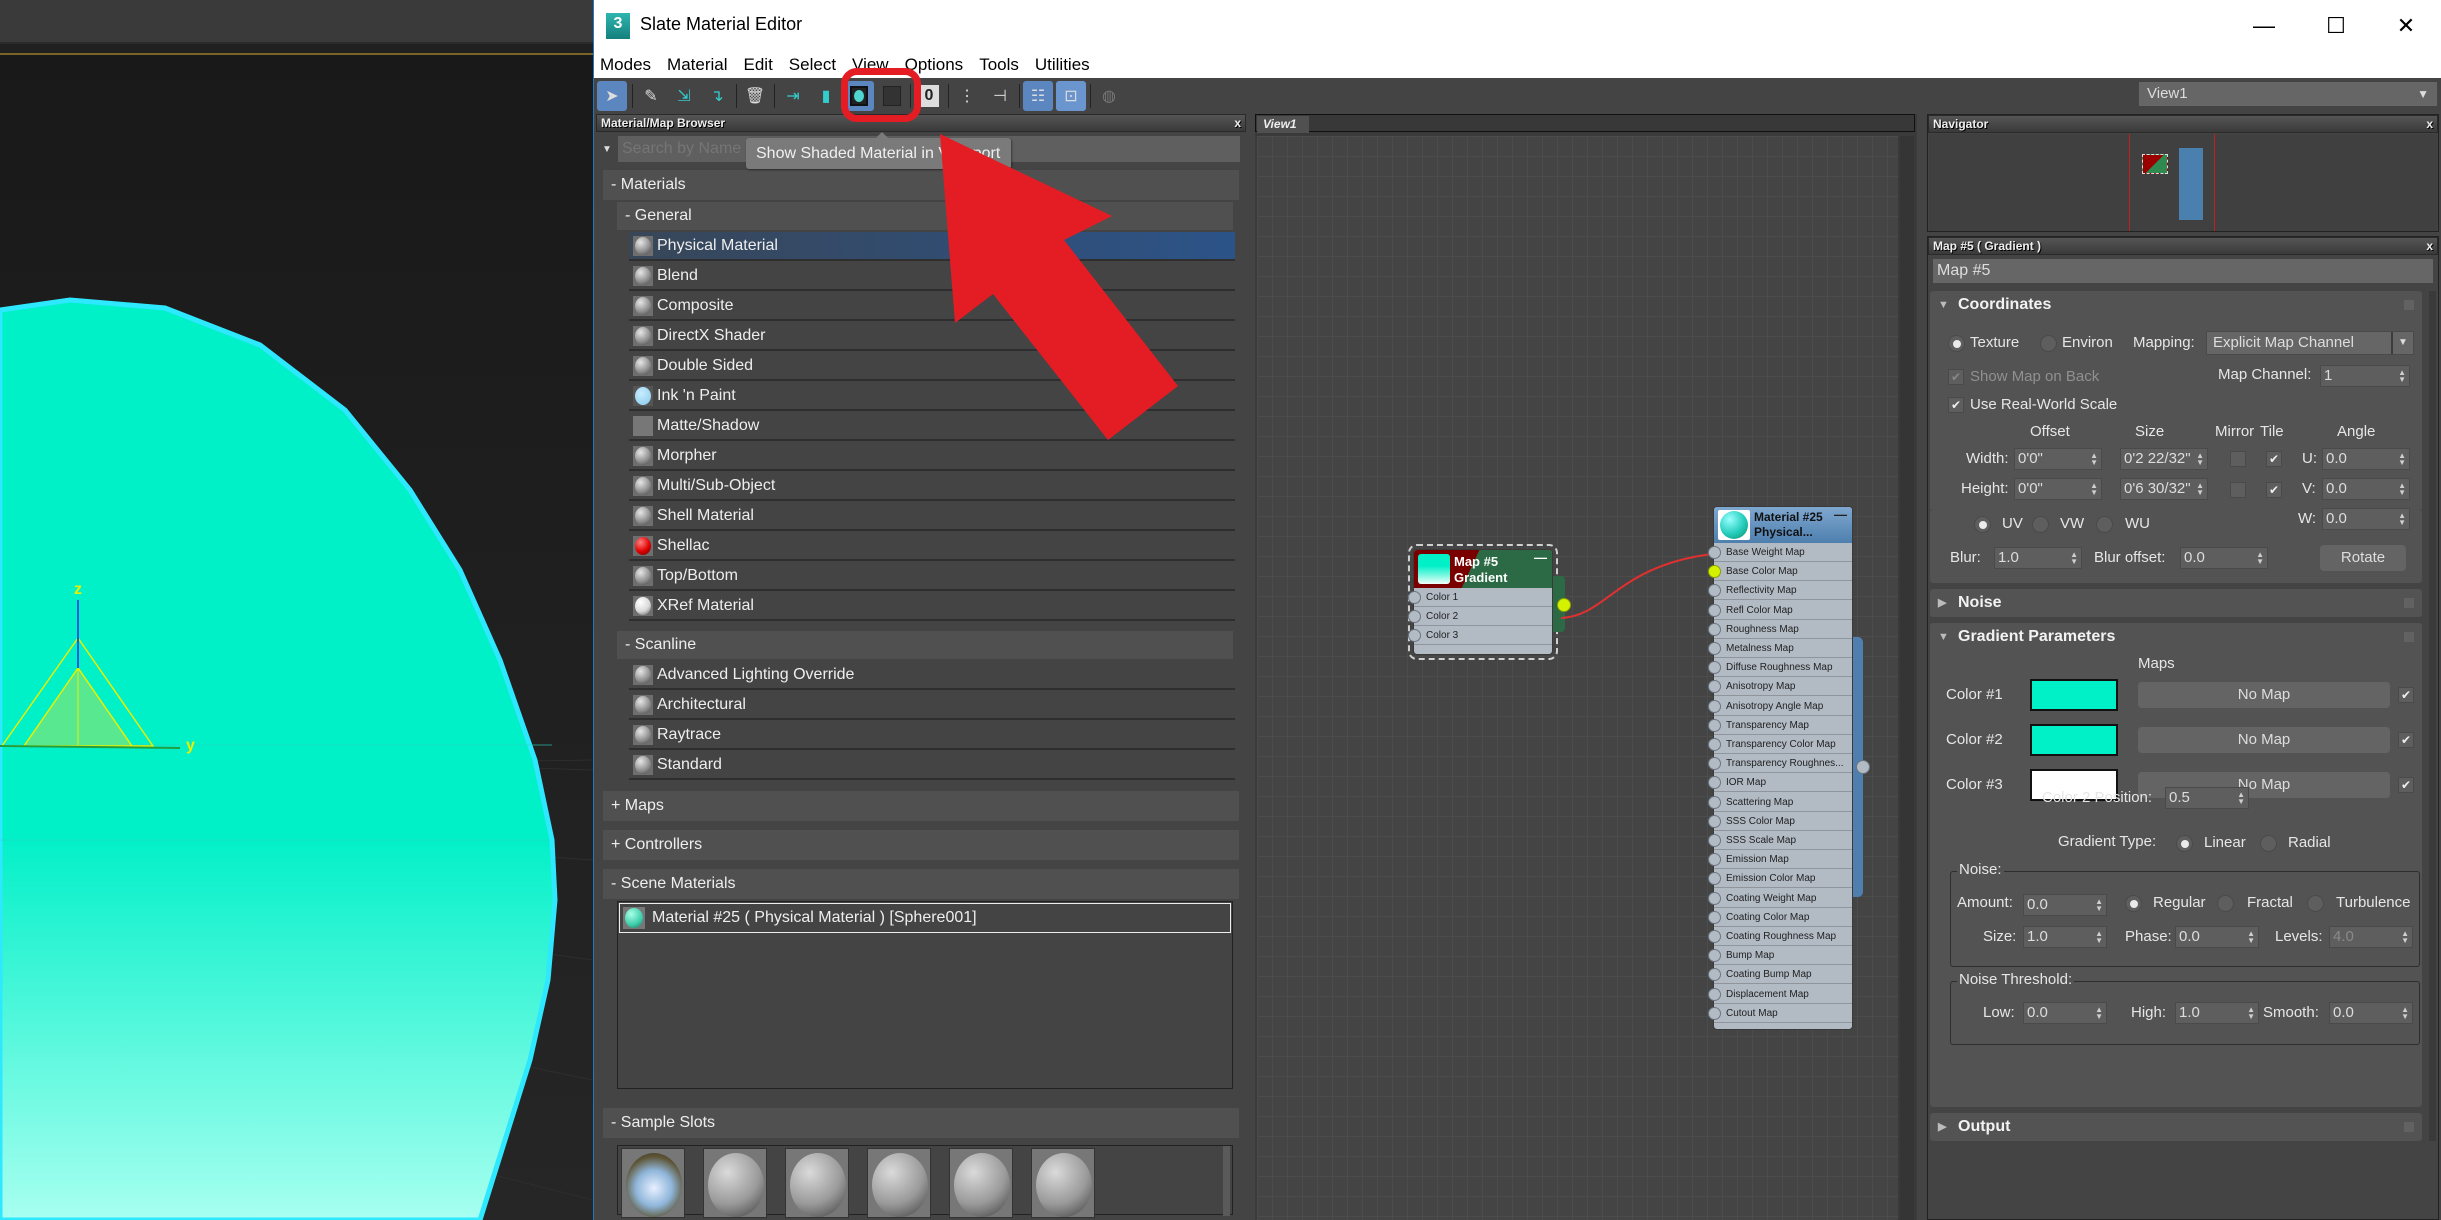 This screenshot has width=2441, height=1220. I want to click on browser-item: Standard, so click(932, 765).